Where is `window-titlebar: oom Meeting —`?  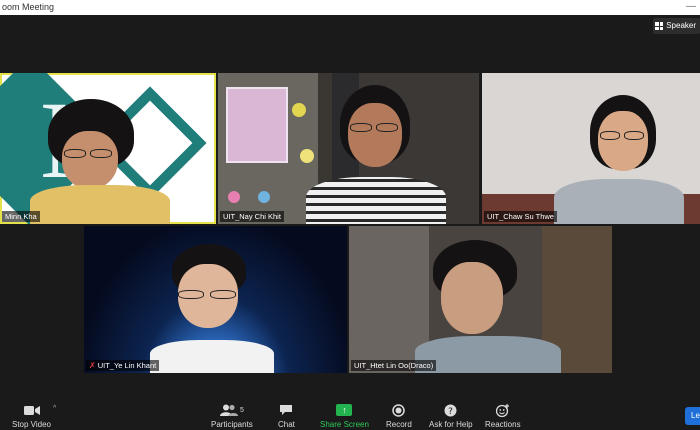 window-titlebar: oom Meeting — is located at coordinates (350, 7).